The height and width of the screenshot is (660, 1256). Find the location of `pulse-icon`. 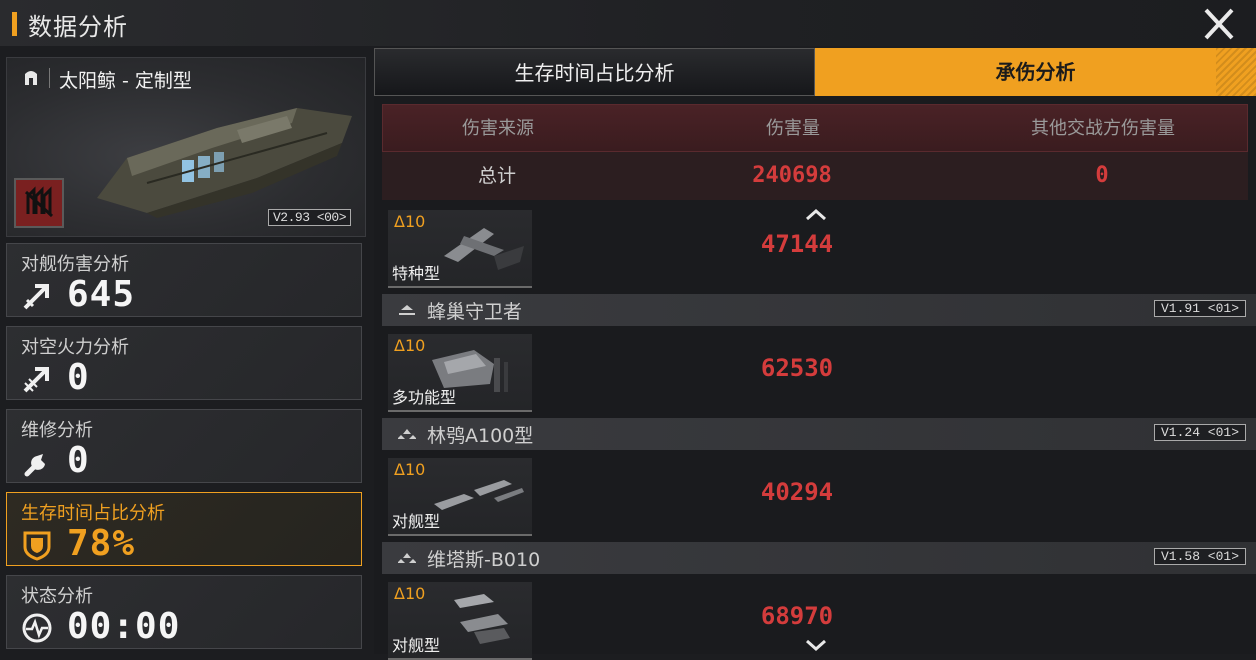

pulse-icon is located at coordinates (37, 628).